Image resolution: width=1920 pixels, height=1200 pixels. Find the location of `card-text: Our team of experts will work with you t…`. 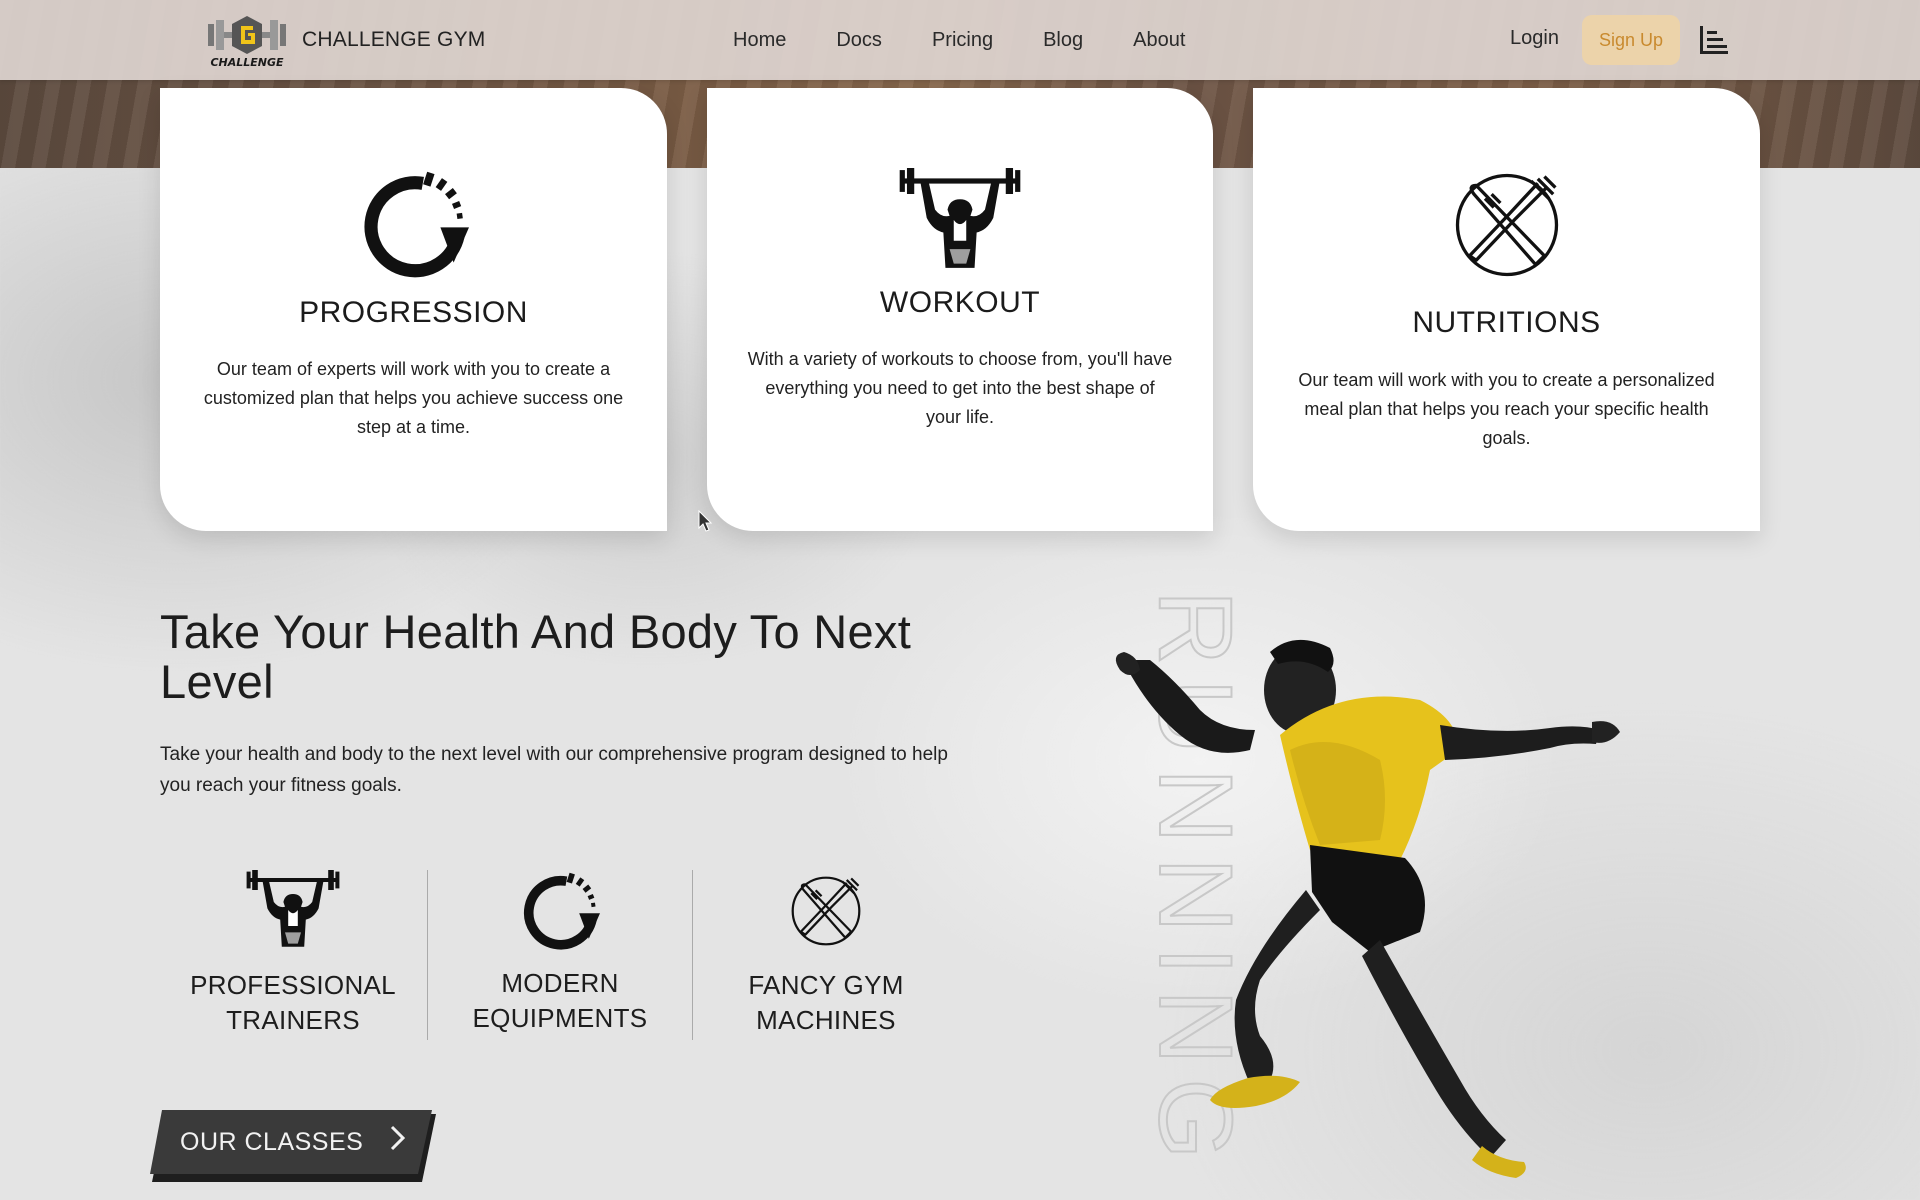

card-text: Our team of experts will work with you t… is located at coordinates (413, 398).